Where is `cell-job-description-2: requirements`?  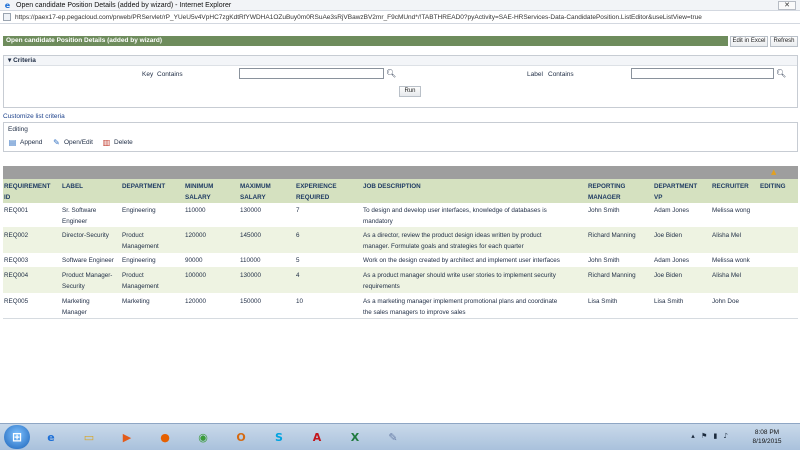 cell-job-description-2: requirements is located at coordinates (381, 286).